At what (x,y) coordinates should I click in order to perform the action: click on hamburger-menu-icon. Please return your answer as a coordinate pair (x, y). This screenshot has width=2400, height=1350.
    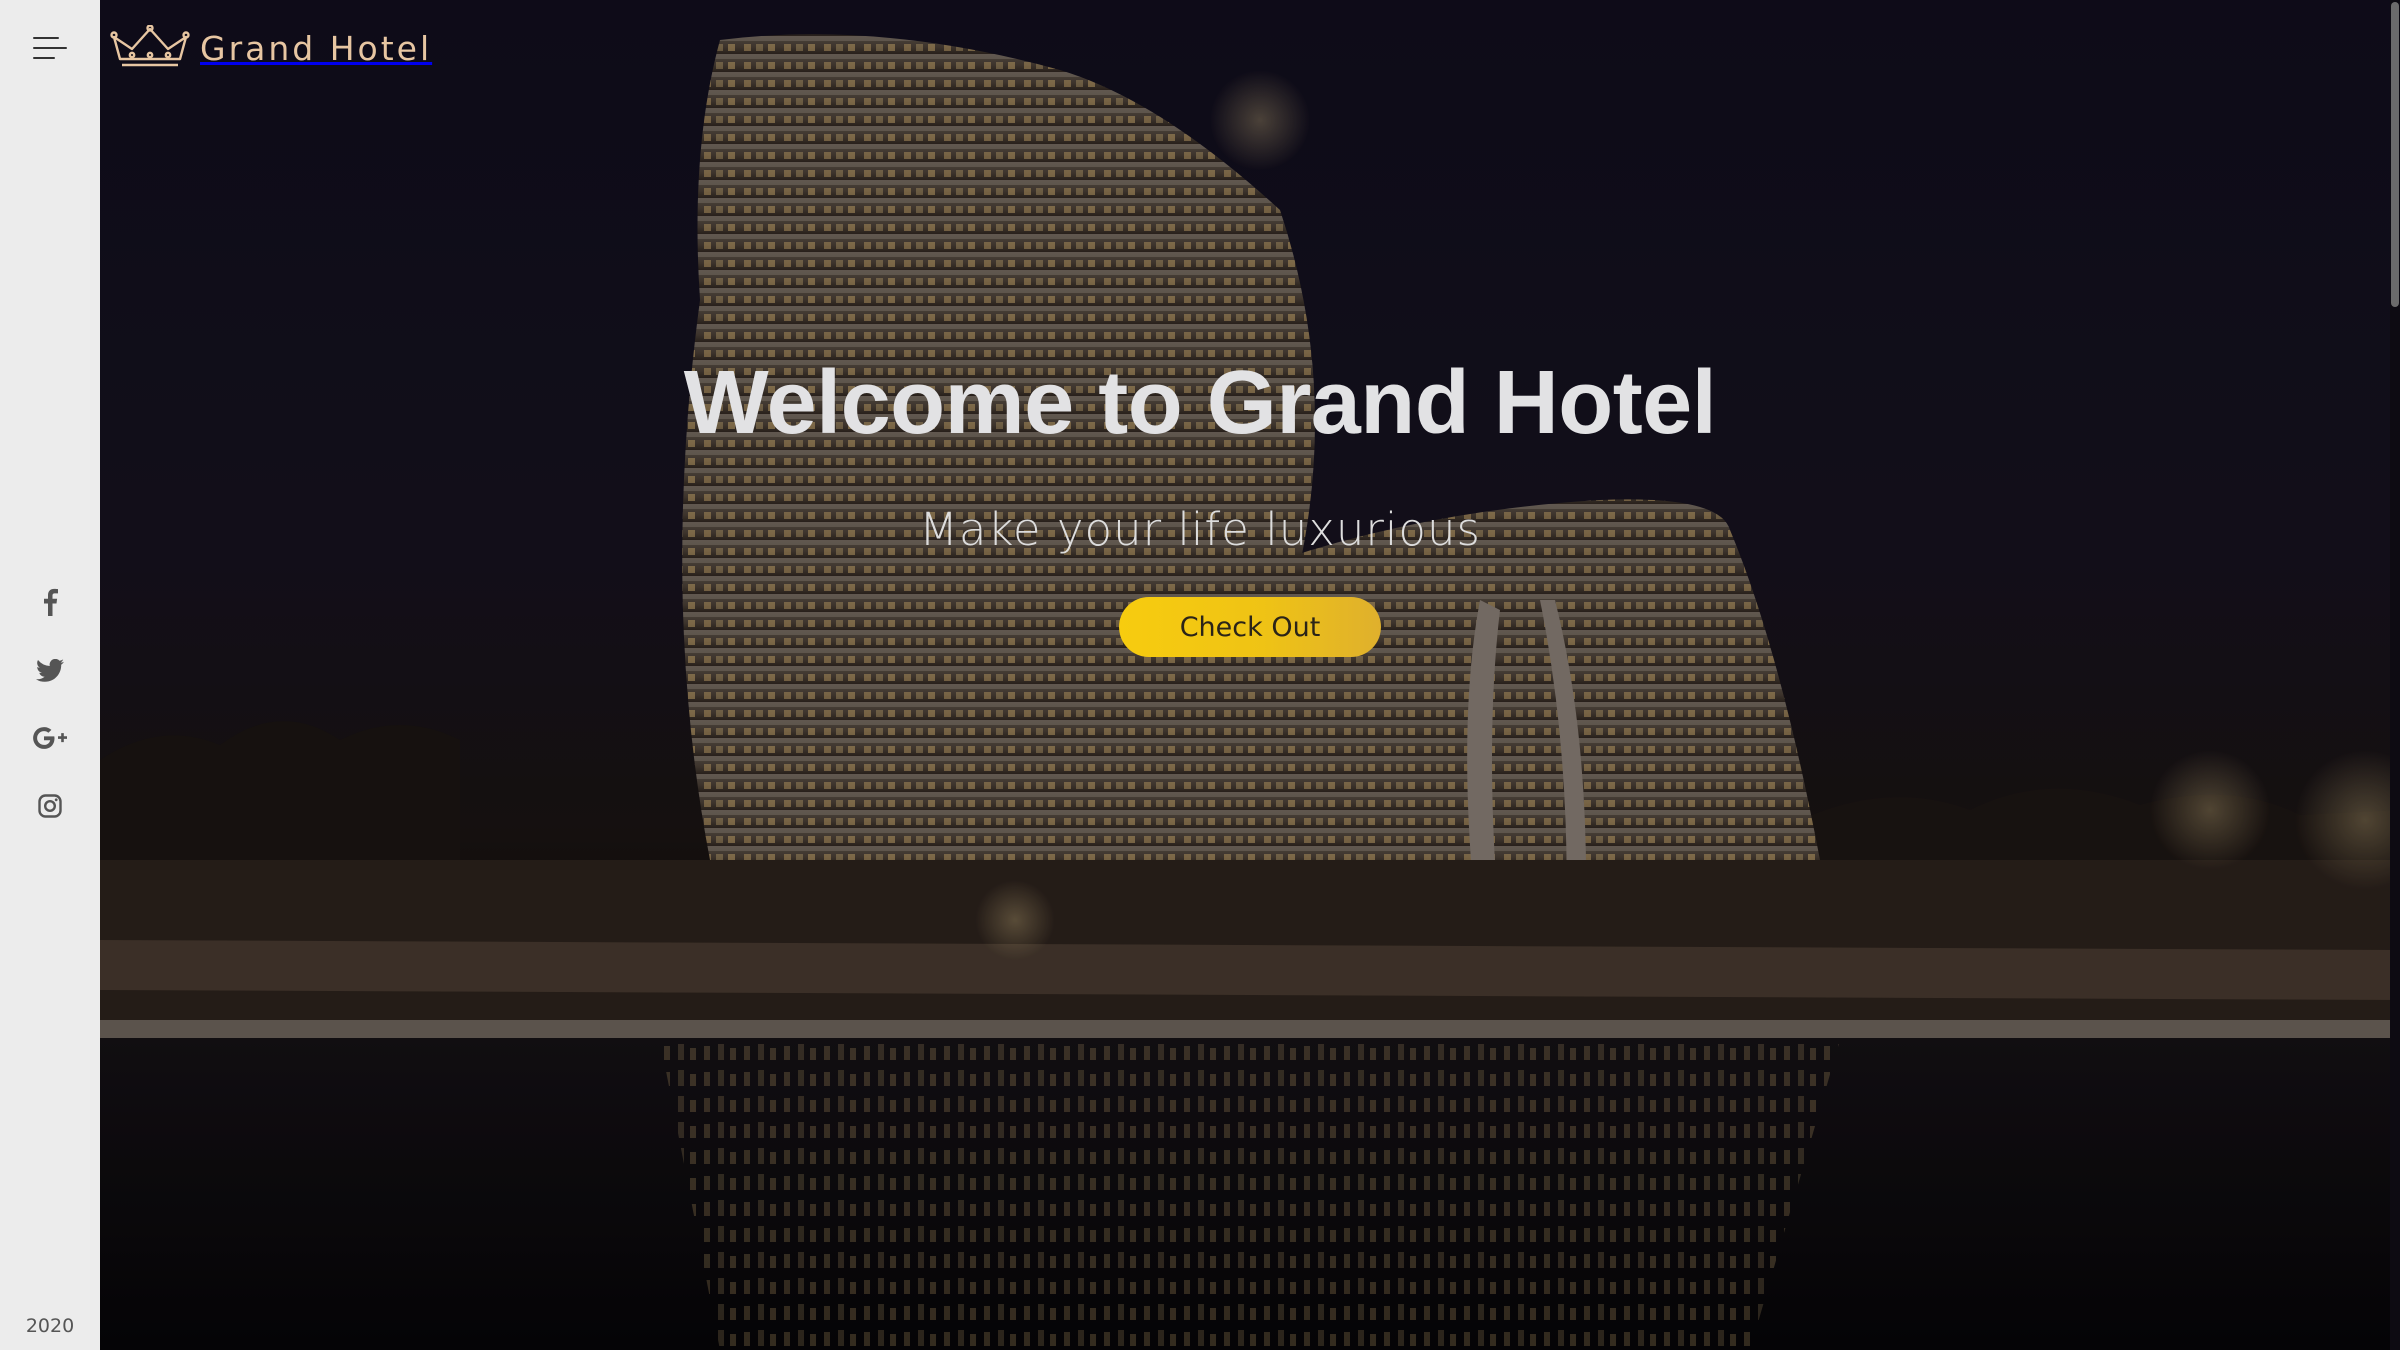
    Looking at the image, I should click on (50, 48).